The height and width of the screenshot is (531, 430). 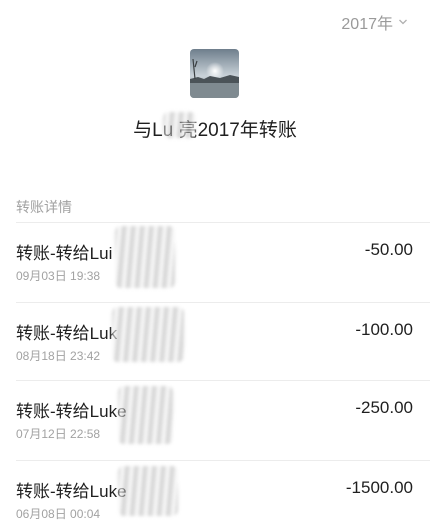 I want to click on transaction-time: 09月03日 19:38, so click(x=58, y=276).